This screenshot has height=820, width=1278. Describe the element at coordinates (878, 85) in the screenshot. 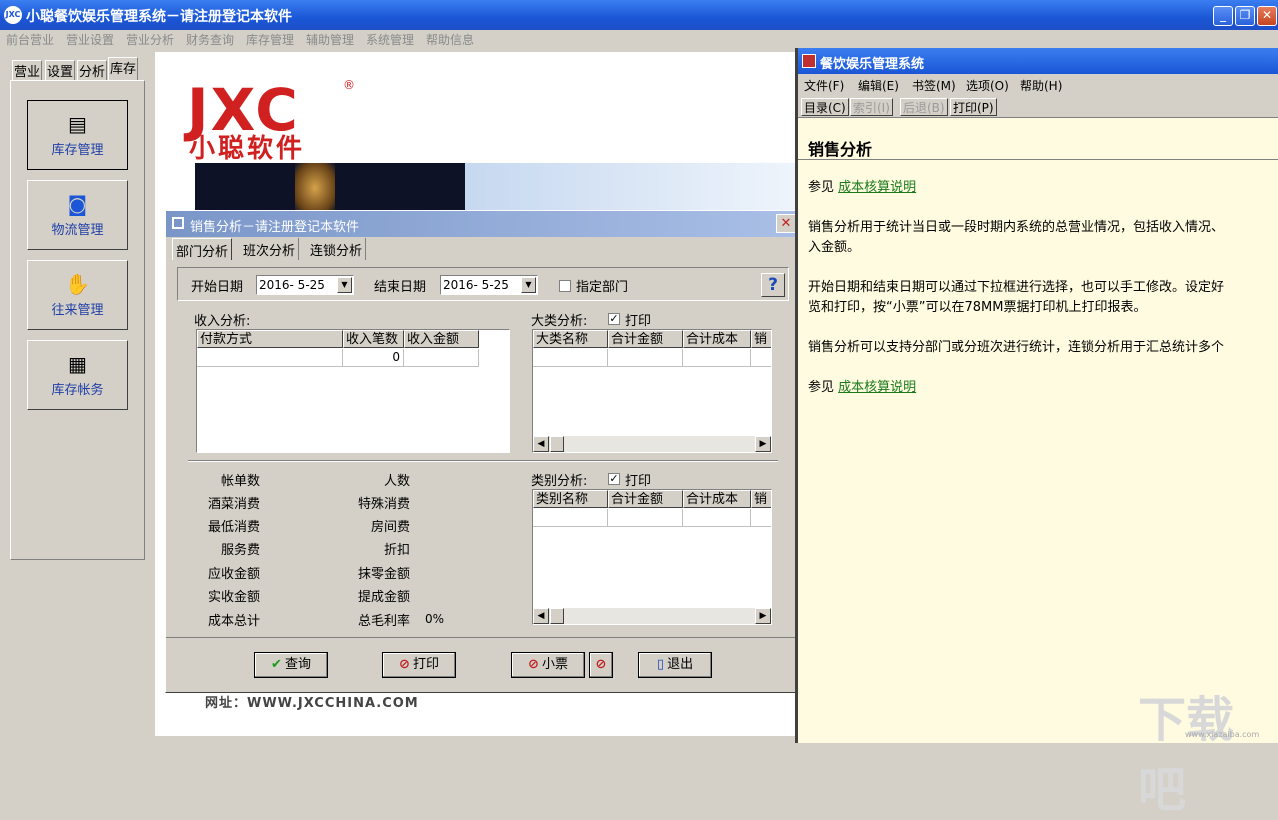

I see `help-menu-edit: 编辑(E)` at that location.